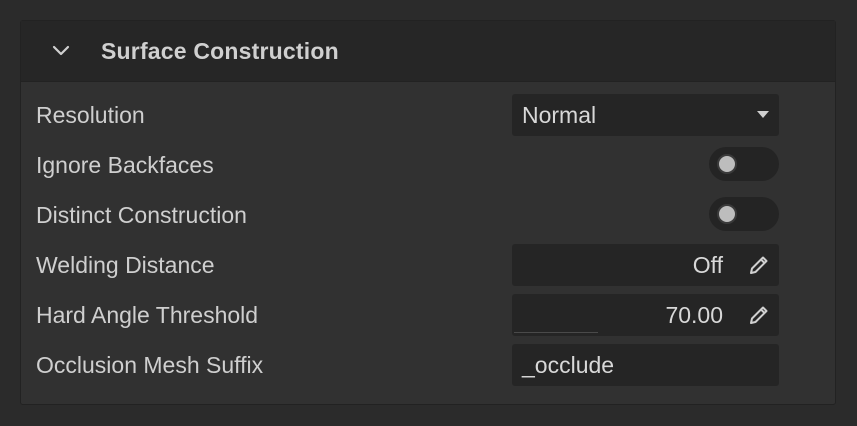 This screenshot has width=857, height=426. Describe the element at coordinates (556, 332) in the screenshot. I see `slider-track` at that location.